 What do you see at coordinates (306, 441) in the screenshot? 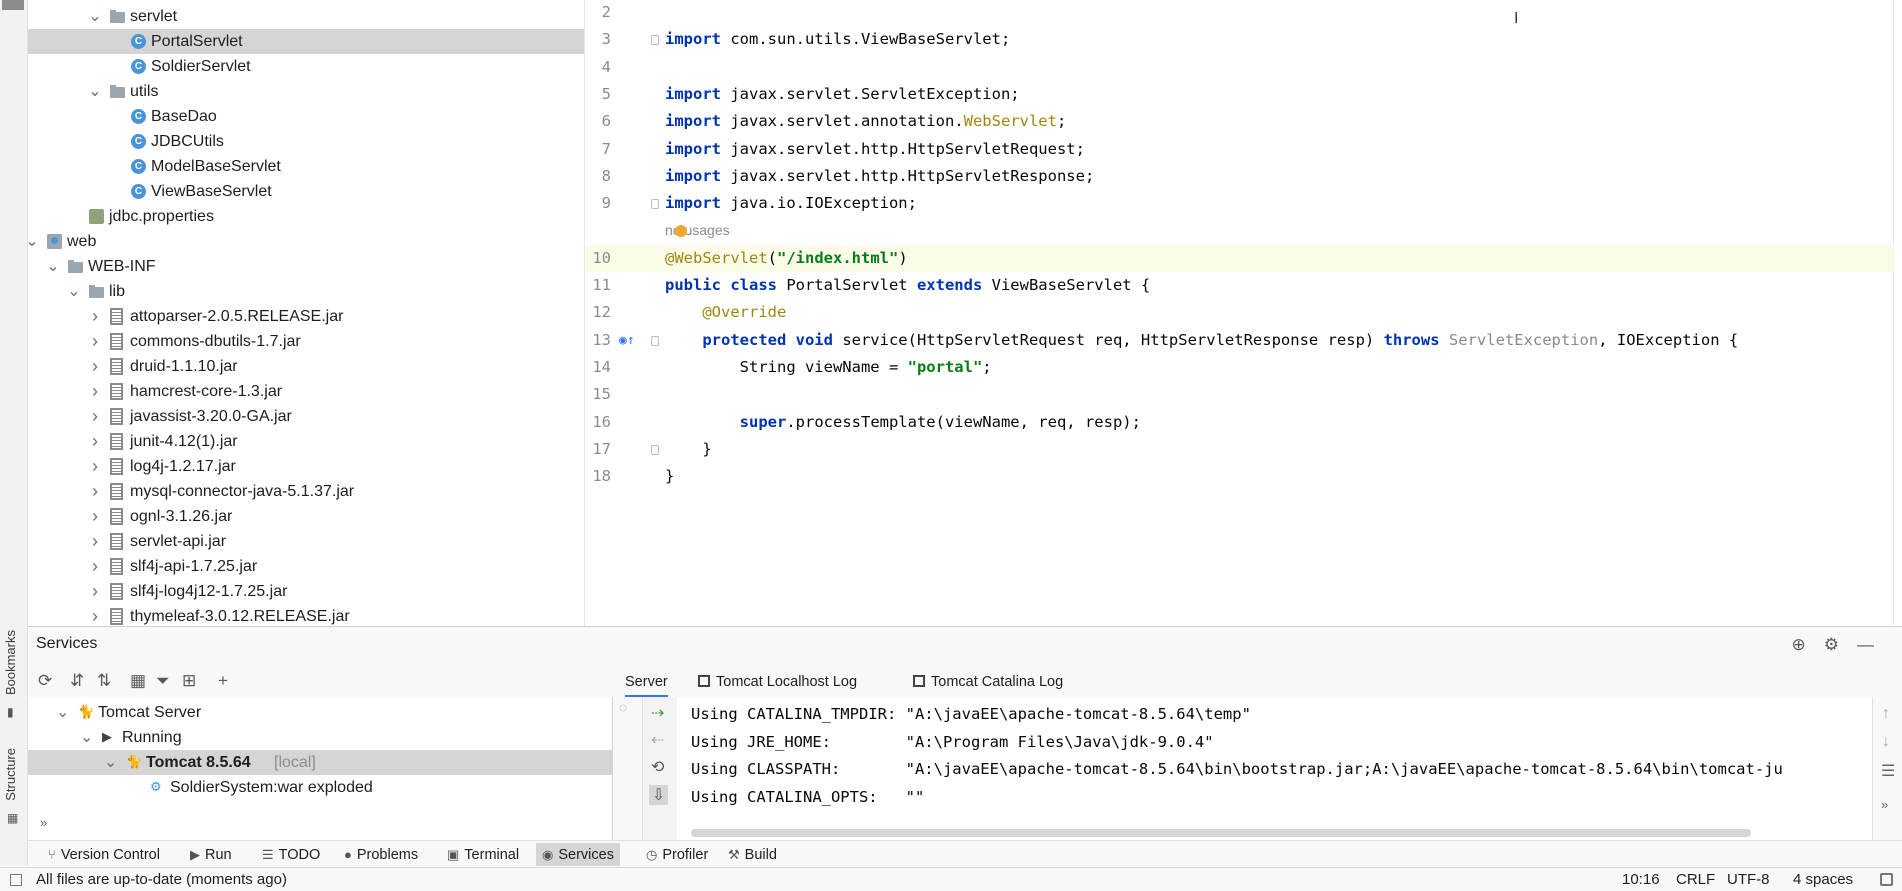
I see `tree-item: › junit-4.12(1).jar` at bounding box center [306, 441].